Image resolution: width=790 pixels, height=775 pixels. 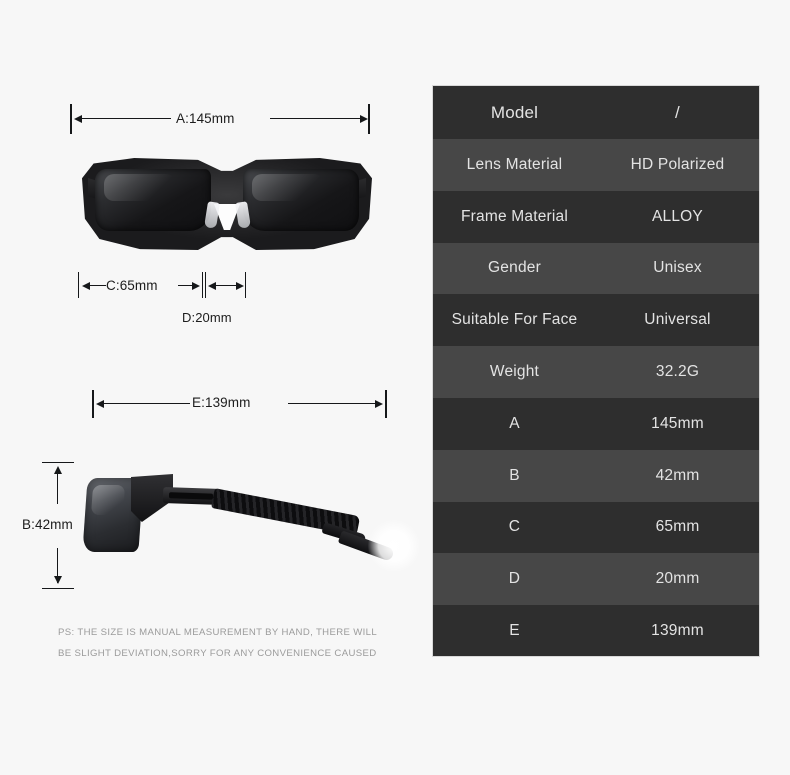 I want to click on light-glow, so click(x=394, y=546).